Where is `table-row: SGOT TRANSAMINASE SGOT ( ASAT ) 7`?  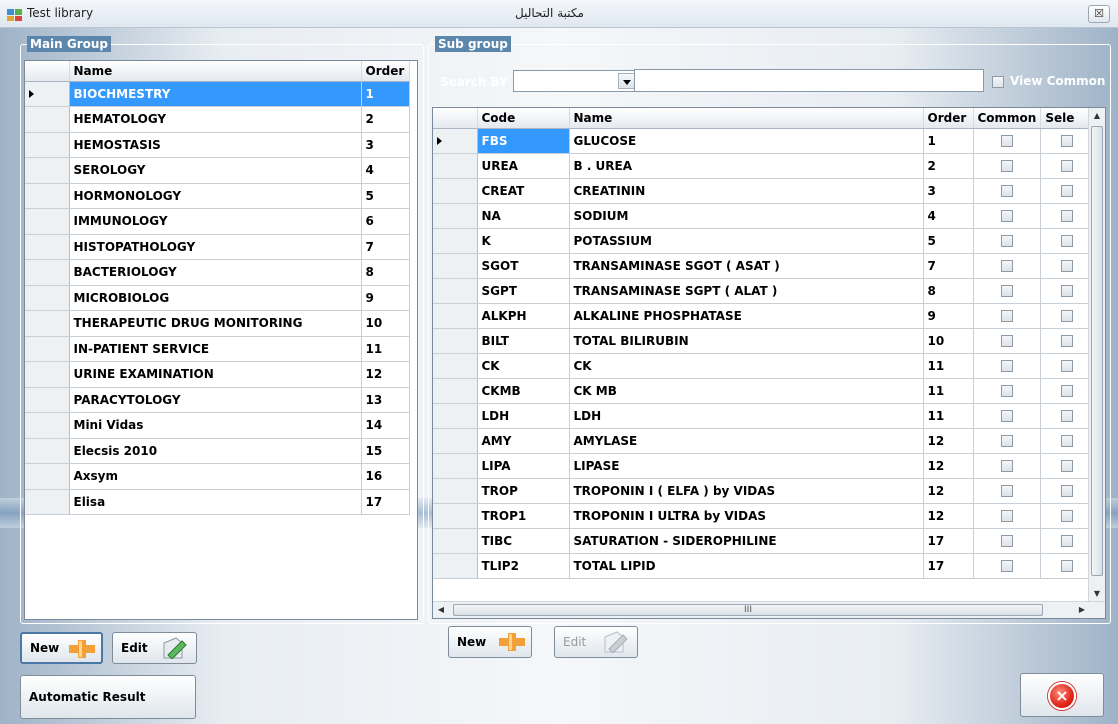 table-row: SGOT TRANSAMINASE SGOT ( ASAT ) 7 is located at coordinates (764, 266).